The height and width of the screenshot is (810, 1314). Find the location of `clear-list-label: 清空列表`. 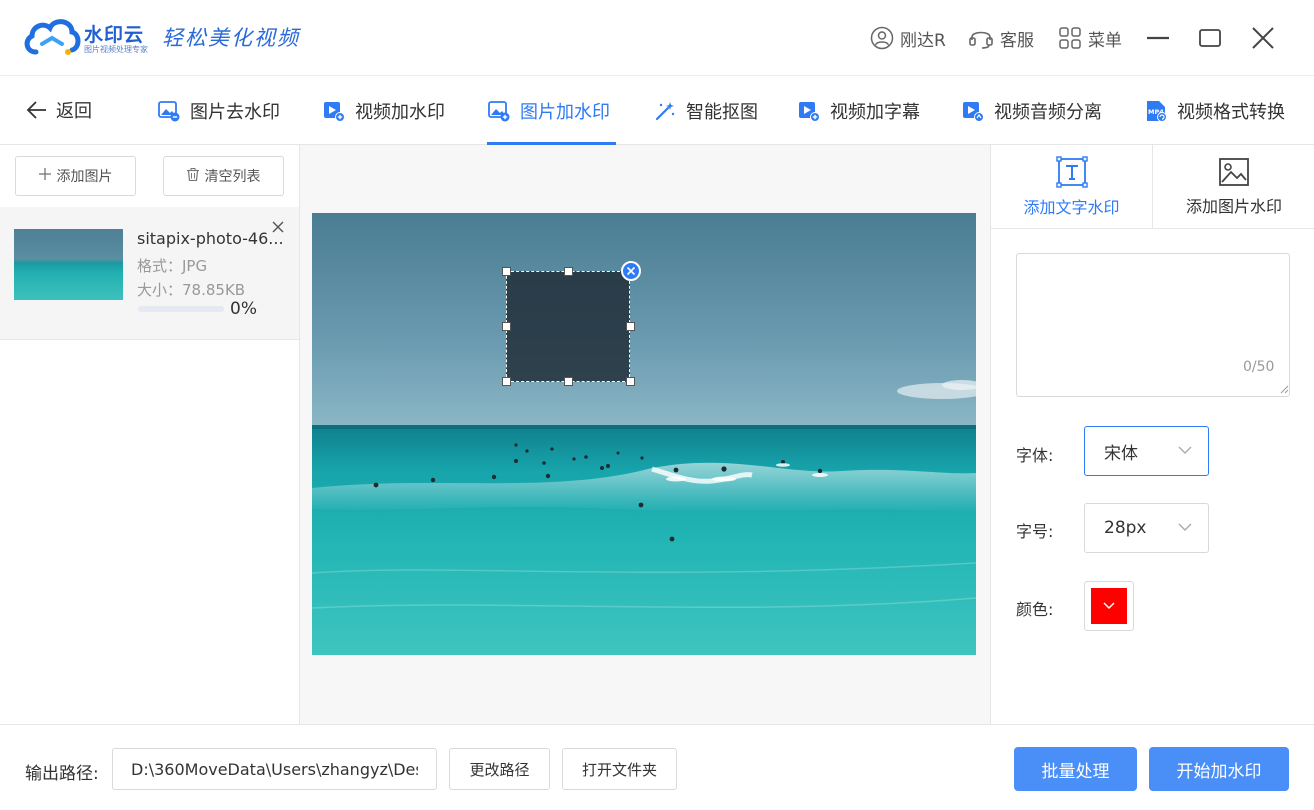

clear-list-label: 清空列表 is located at coordinates (232, 177).